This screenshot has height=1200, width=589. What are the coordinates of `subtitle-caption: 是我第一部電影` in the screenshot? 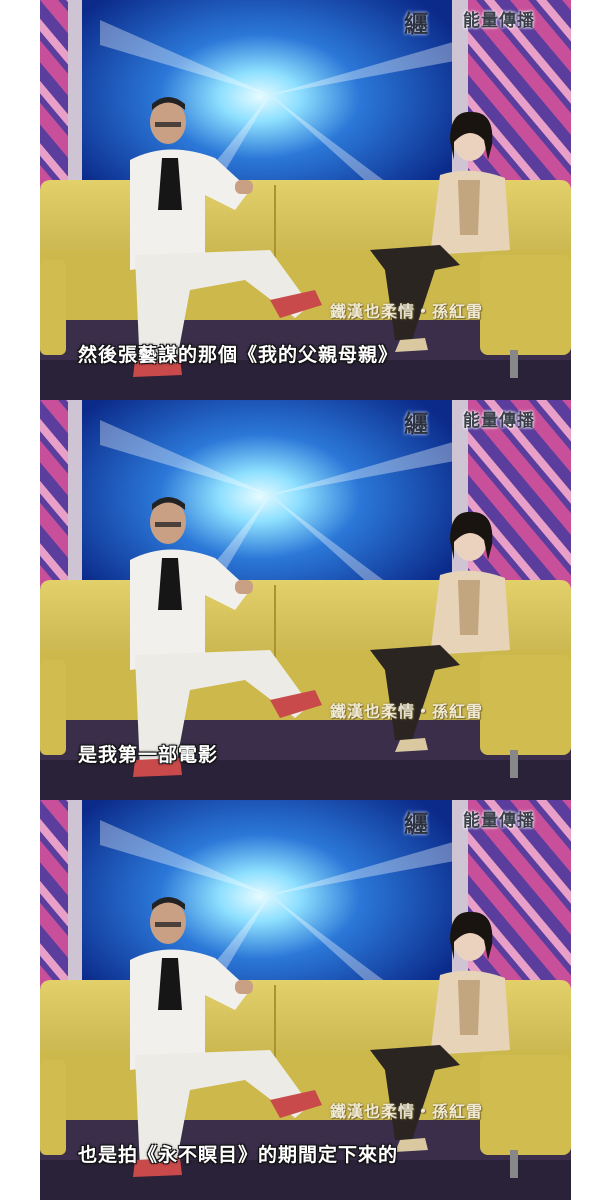 It's located at (148, 755).